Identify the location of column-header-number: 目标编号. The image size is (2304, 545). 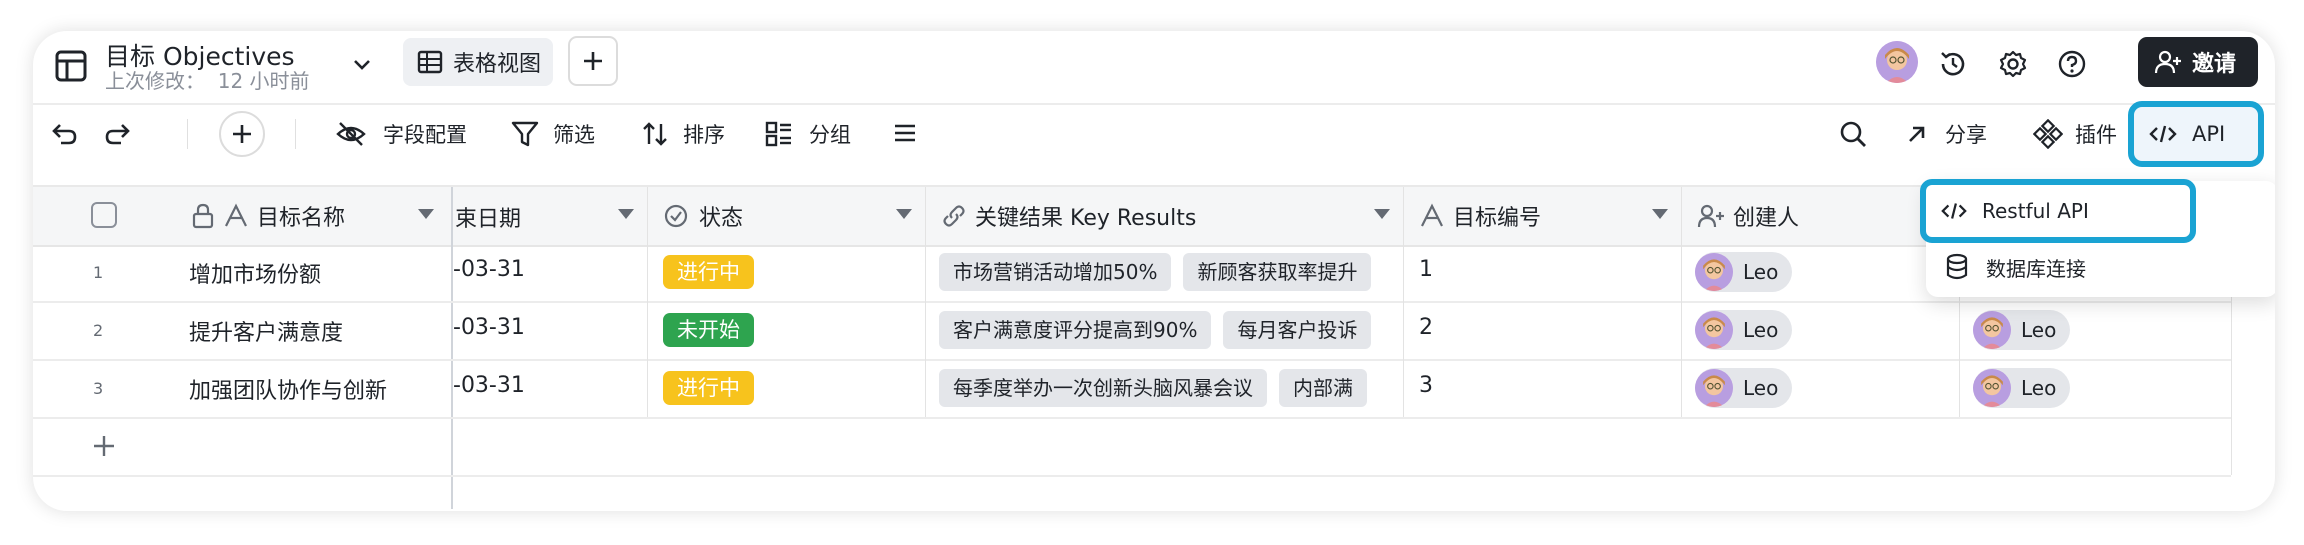
(1480, 216).